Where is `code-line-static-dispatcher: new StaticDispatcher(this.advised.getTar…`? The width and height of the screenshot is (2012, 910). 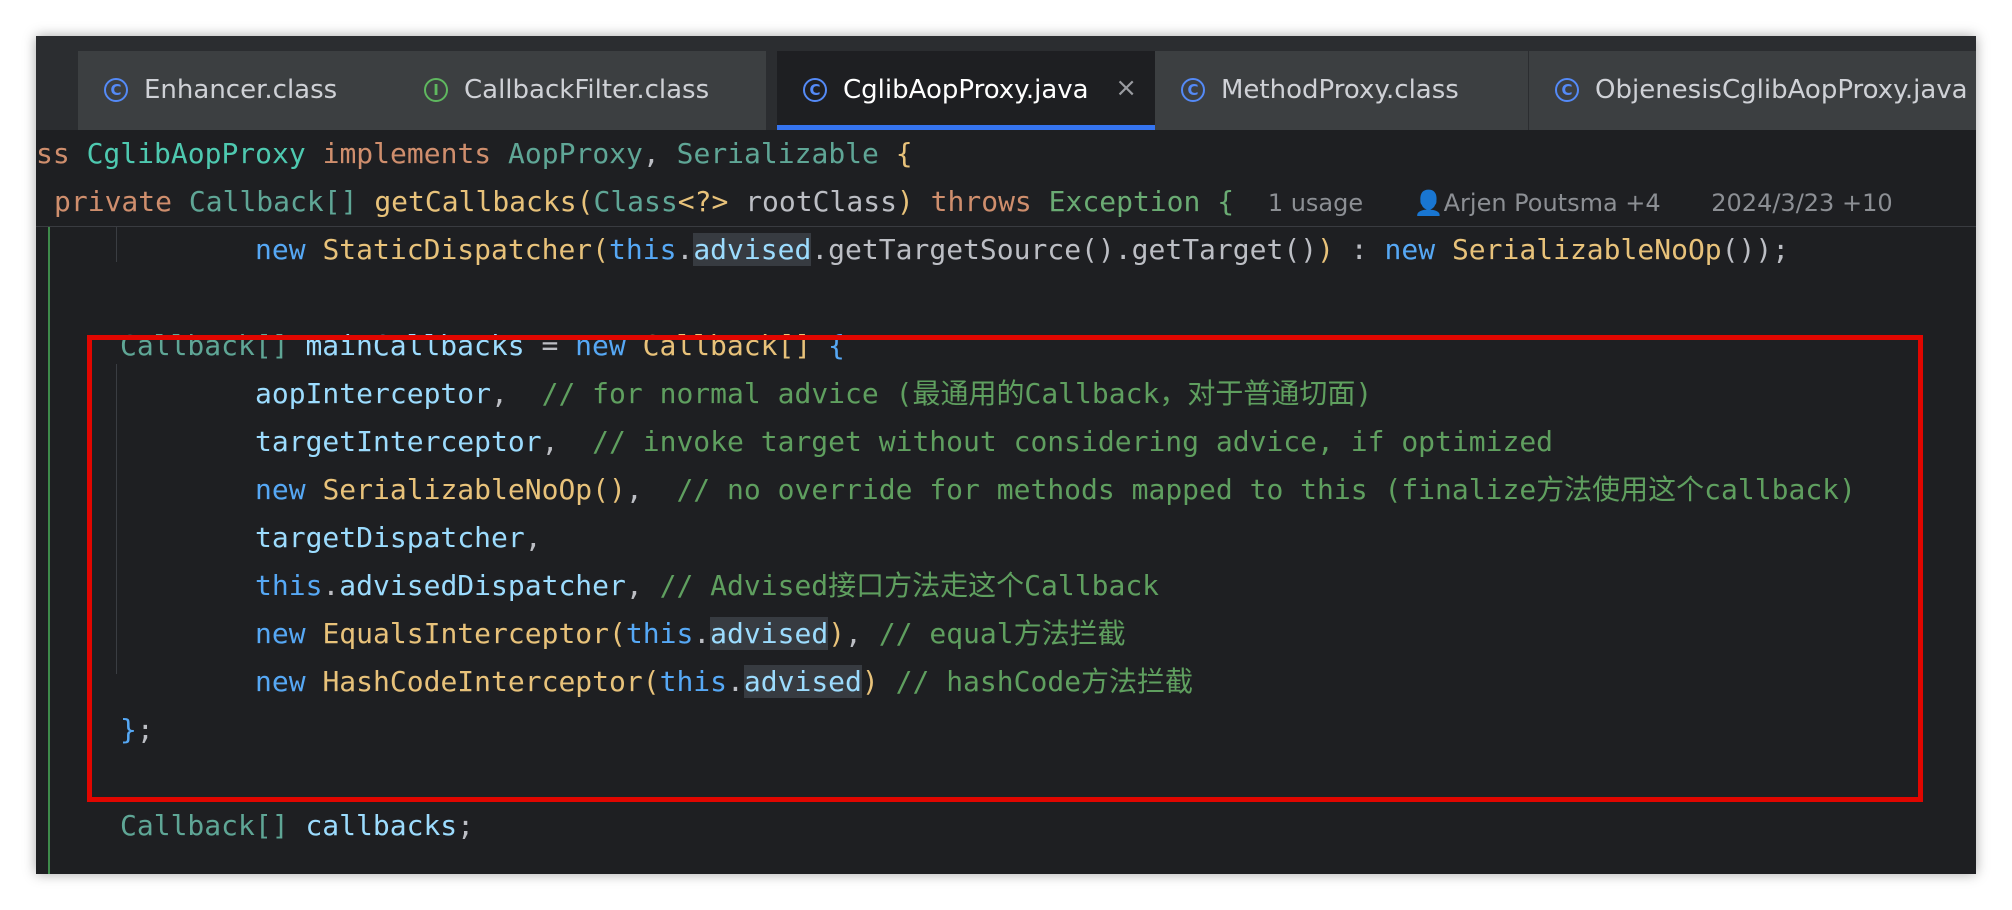 code-line-static-dispatcher: new StaticDispatcher(this.advised.getTar… is located at coordinates (1022, 249).